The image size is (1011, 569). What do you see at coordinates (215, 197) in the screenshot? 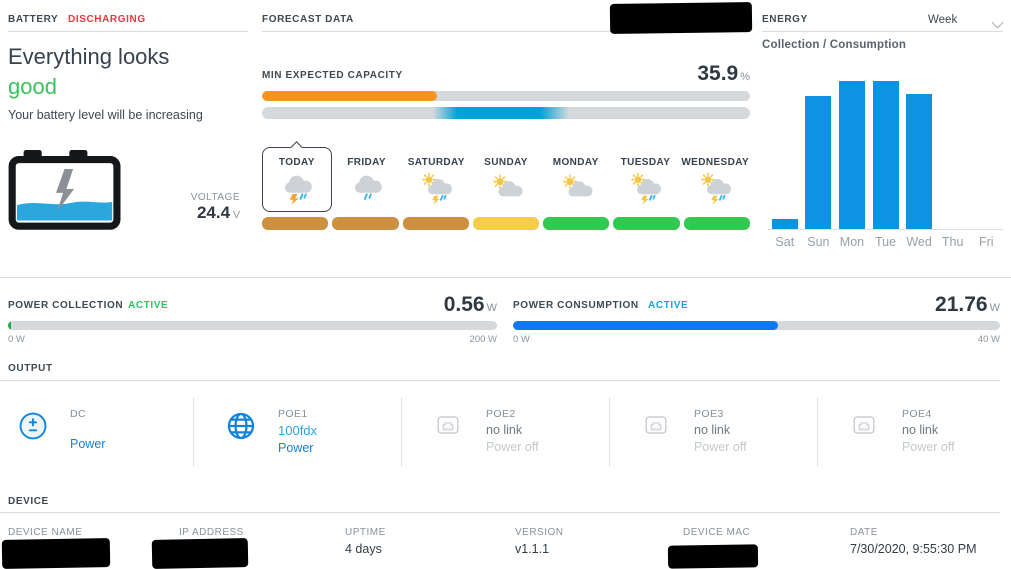
I see `voltage-label: VOLTAGE` at bounding box center [215, 197].